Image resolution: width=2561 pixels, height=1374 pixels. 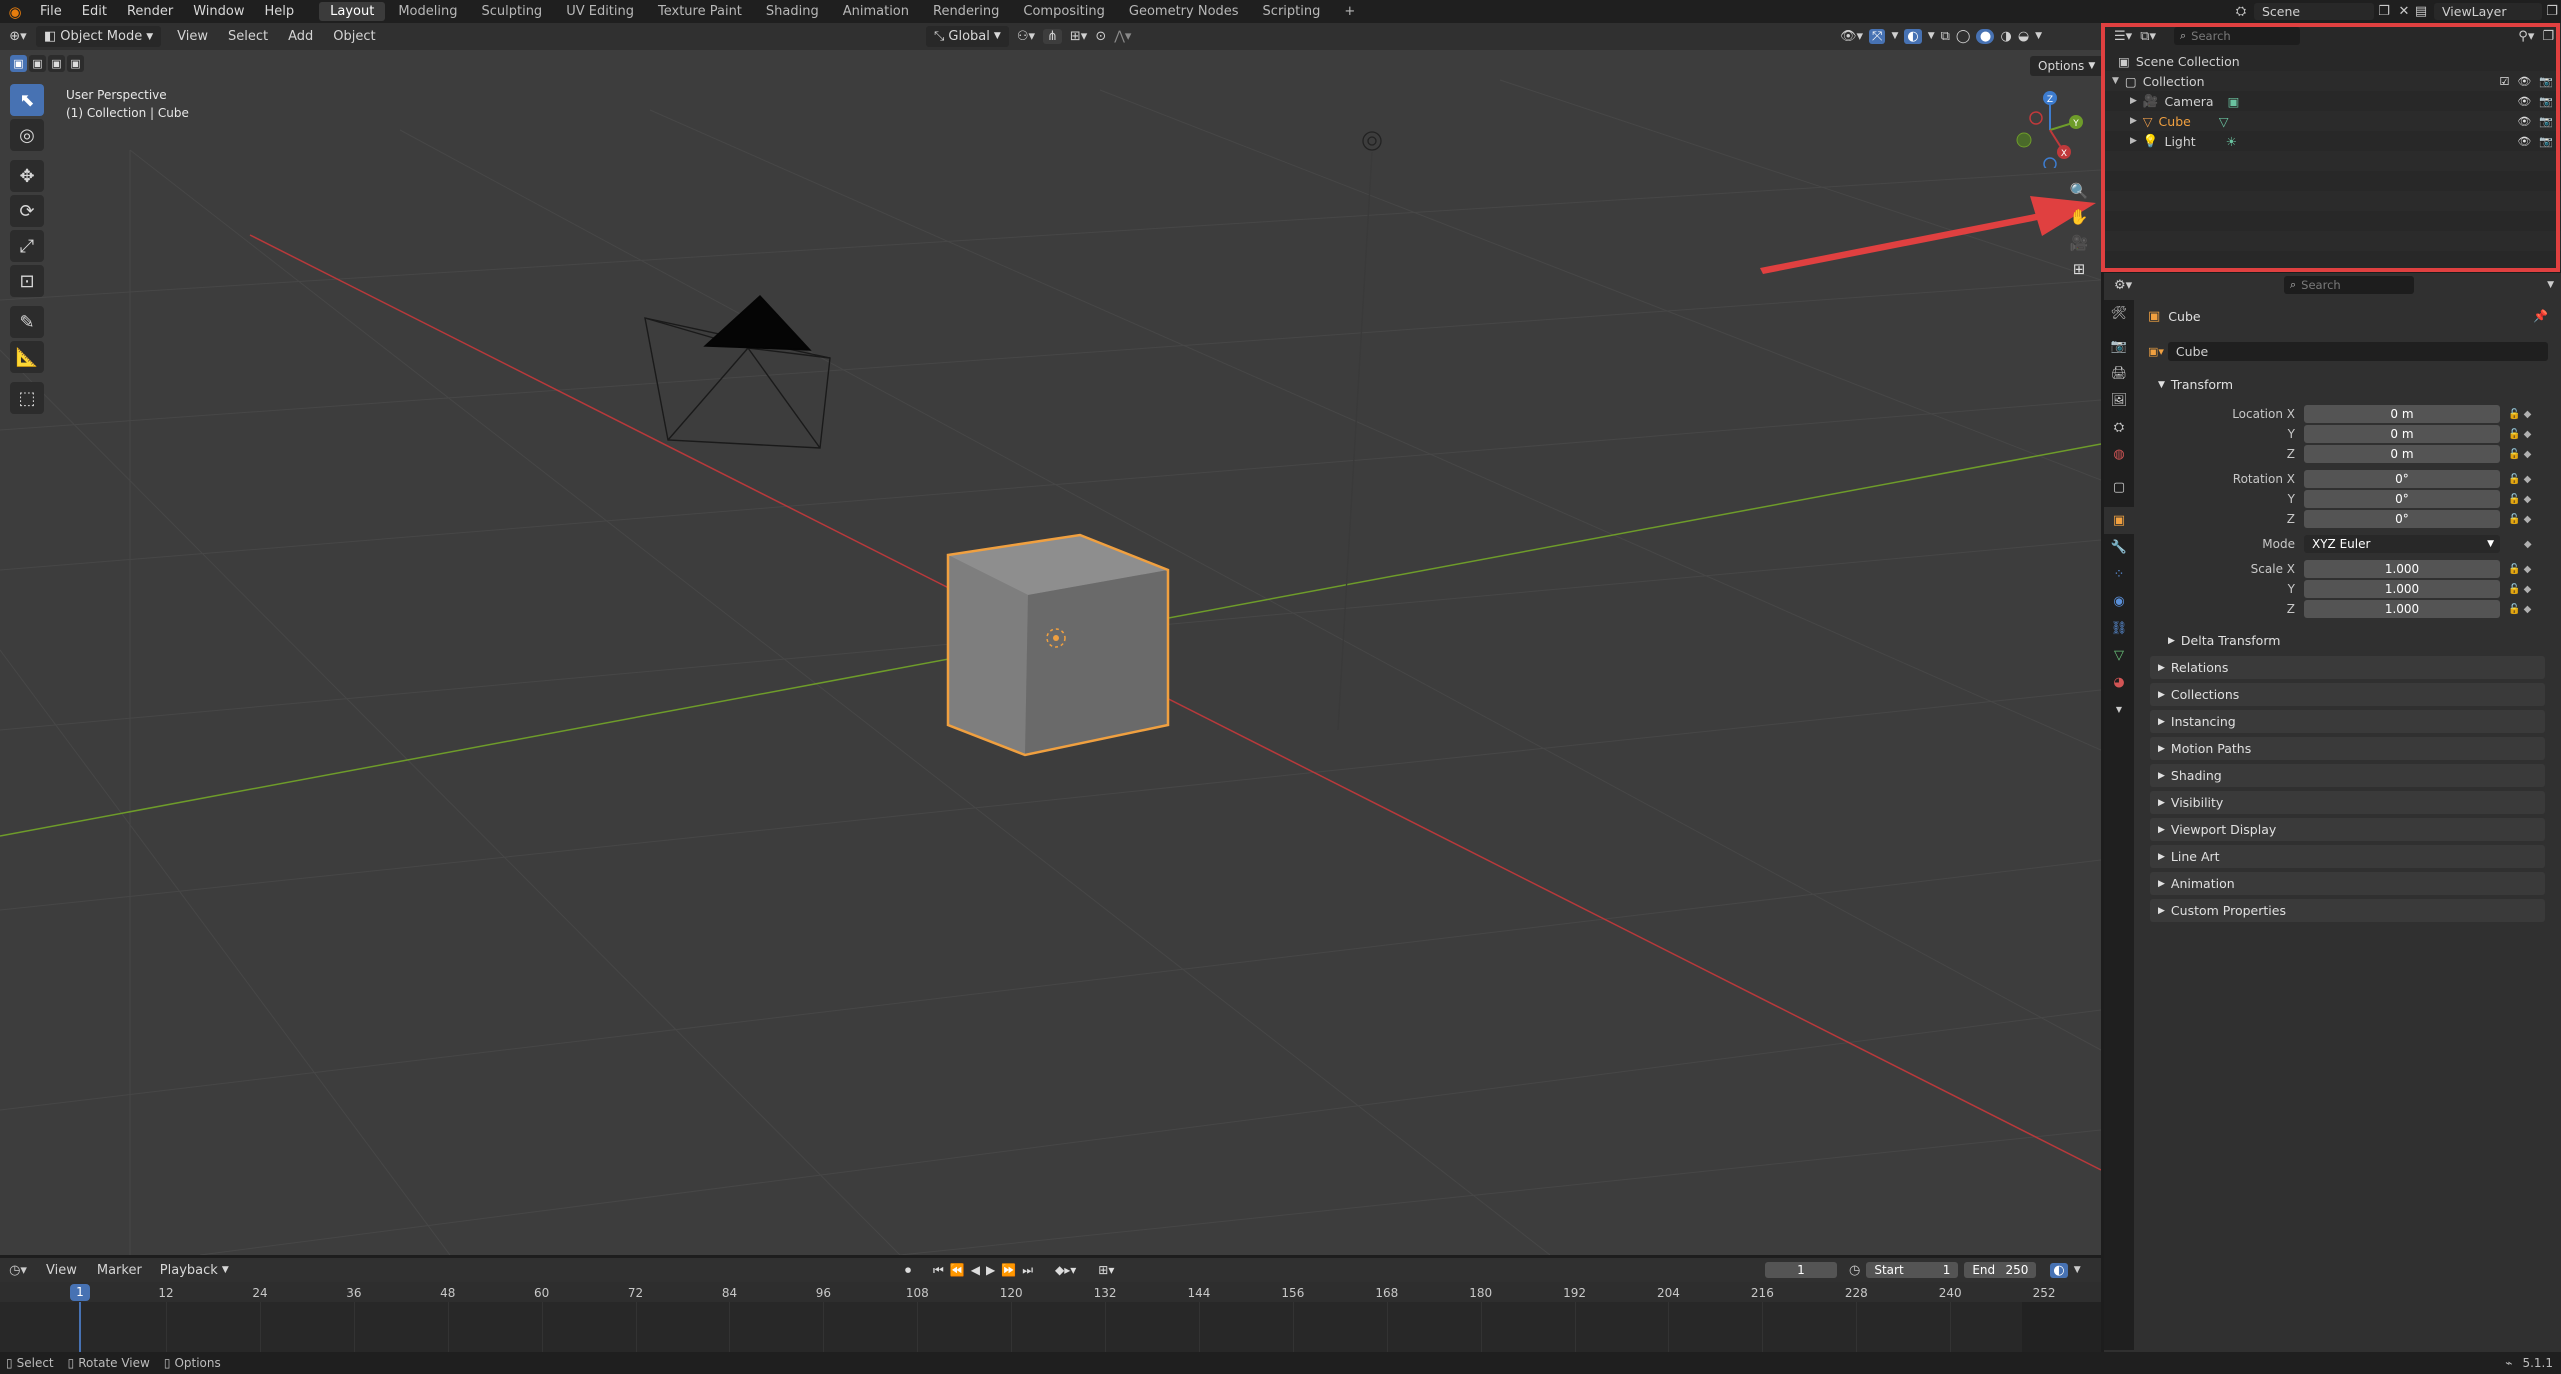 I want to click on outliner-row-collection: ▼ ▢ Collection ☑ 👁 📷, so click(x=2332, y=81).